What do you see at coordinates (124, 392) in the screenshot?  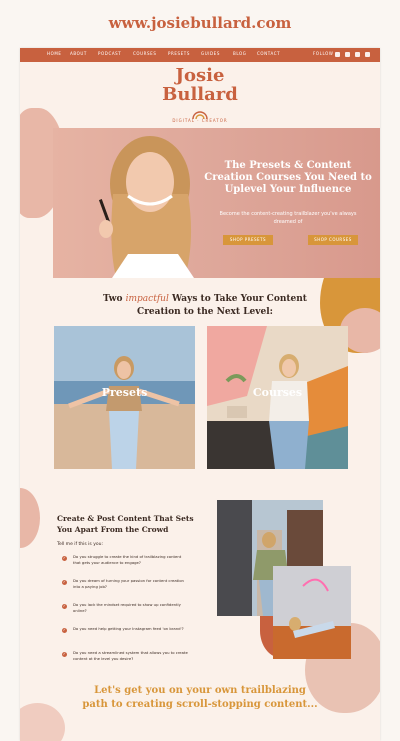 I see `presets-label: Presets` at bounding box center [124, 392].